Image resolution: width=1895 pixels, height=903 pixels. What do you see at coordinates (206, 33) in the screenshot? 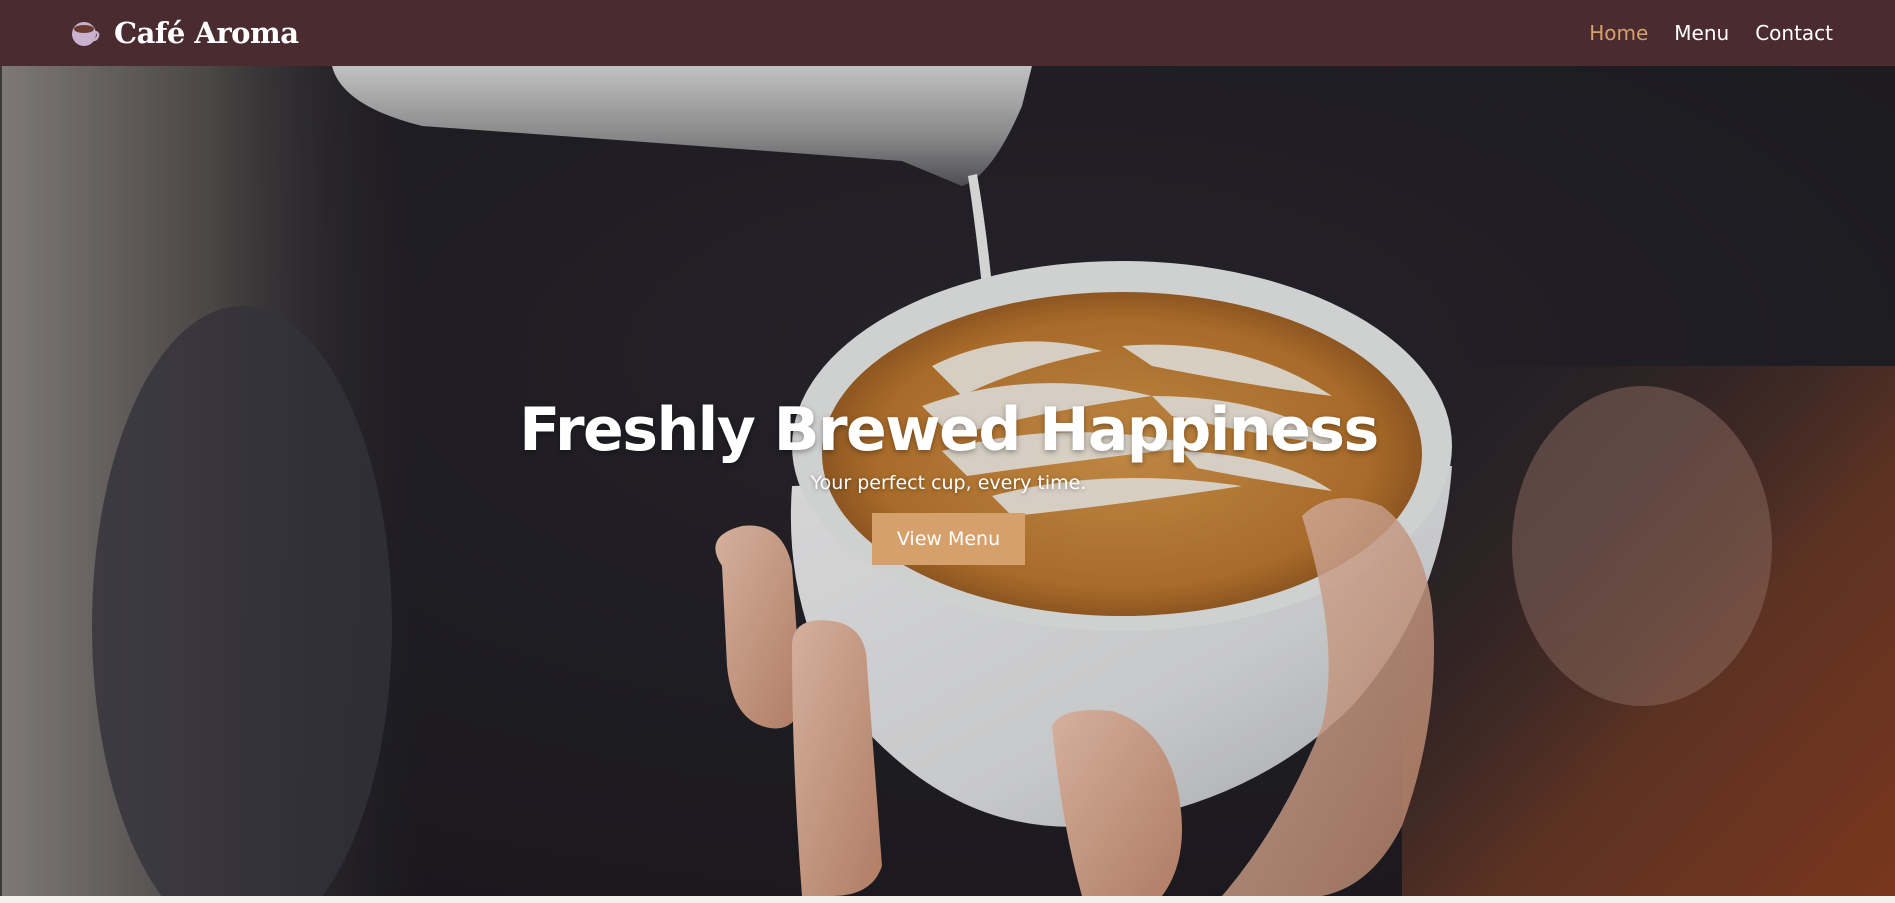
I see `brand-name: Café Aroma` at bounding box center [206, 33].